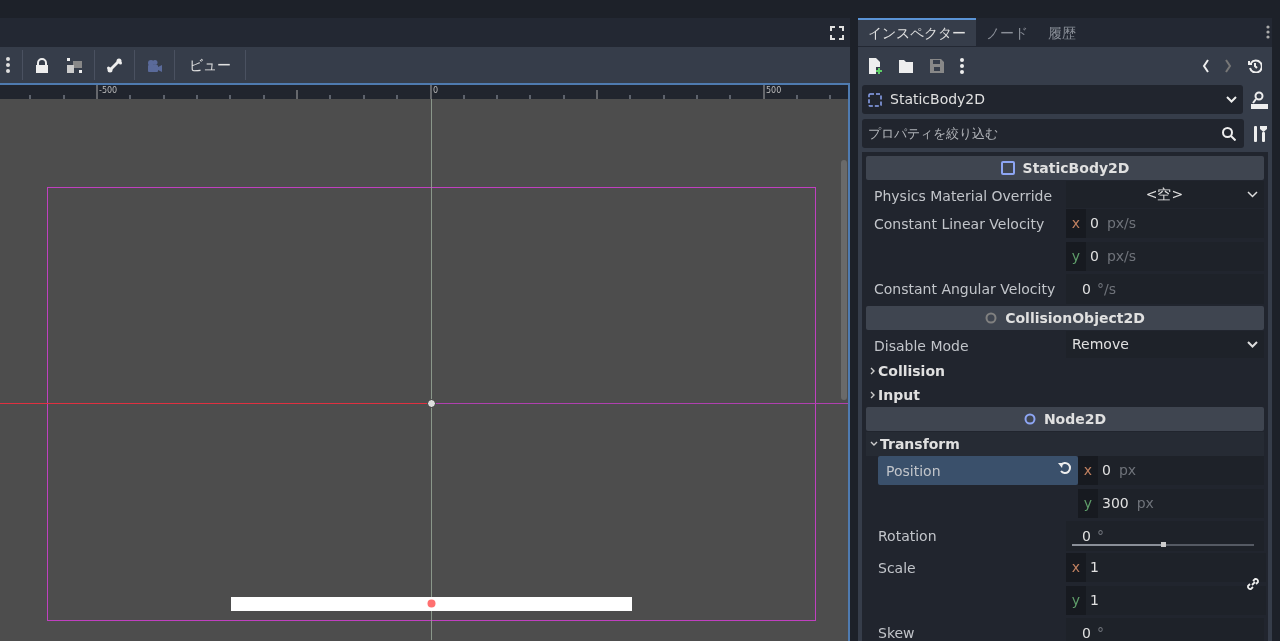 This screenshot has width=1280, height=641. What do you see at coordinates (1106, 289) in the screenshot?
I see `unit-text: °/s` at bounding box center [1106, 289].